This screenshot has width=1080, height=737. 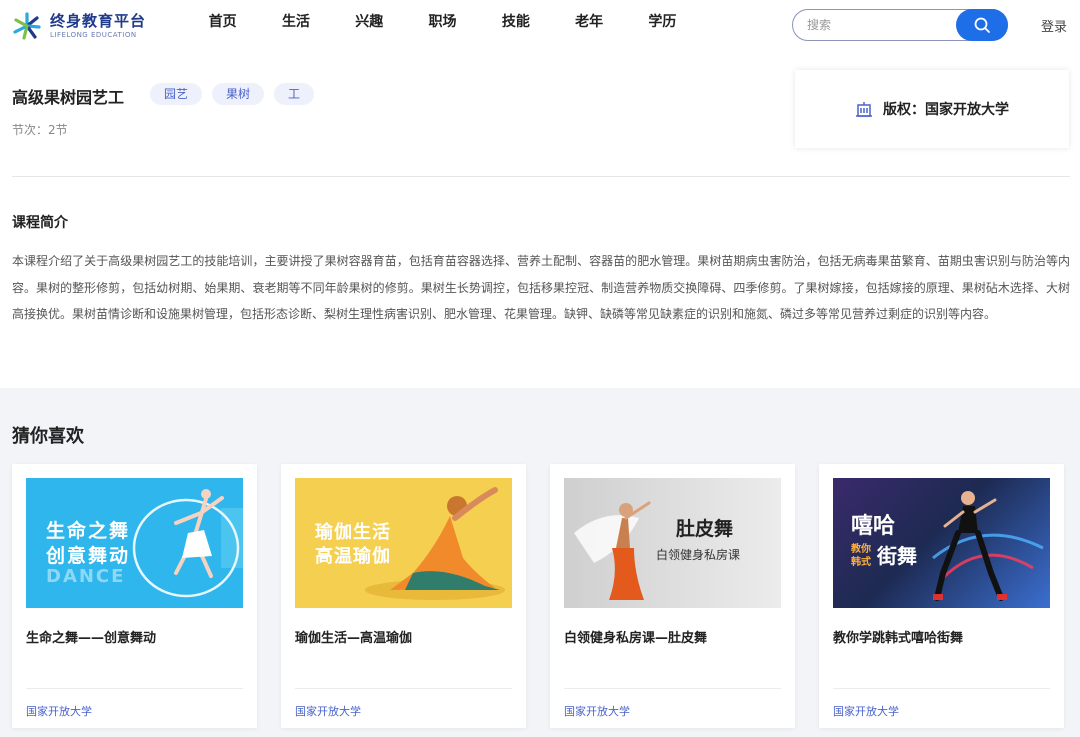 I want to click on main-nav: 首页 生活 兴趣 职场 技能 老年 学历, so click(x=442, y=22).